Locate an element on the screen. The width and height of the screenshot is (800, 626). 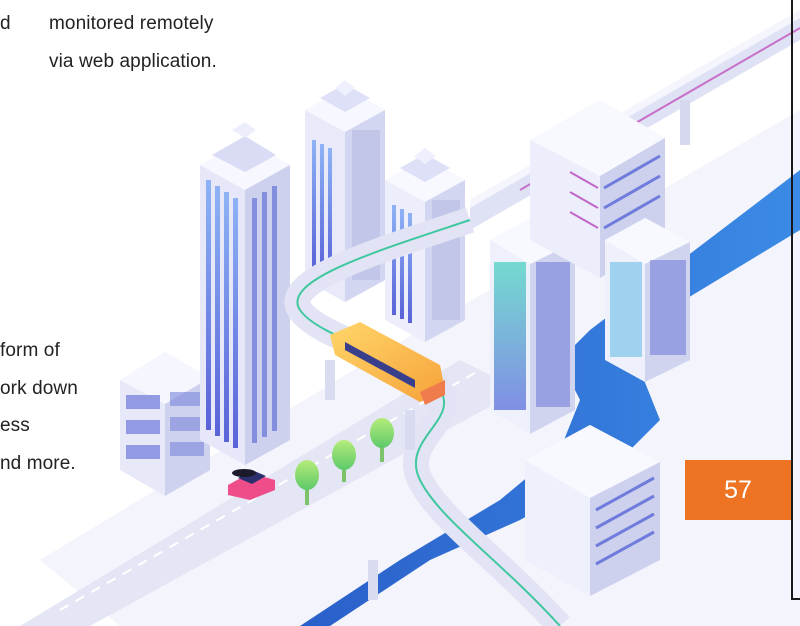
body-text-line: ess is located at coordinates (15, 425).